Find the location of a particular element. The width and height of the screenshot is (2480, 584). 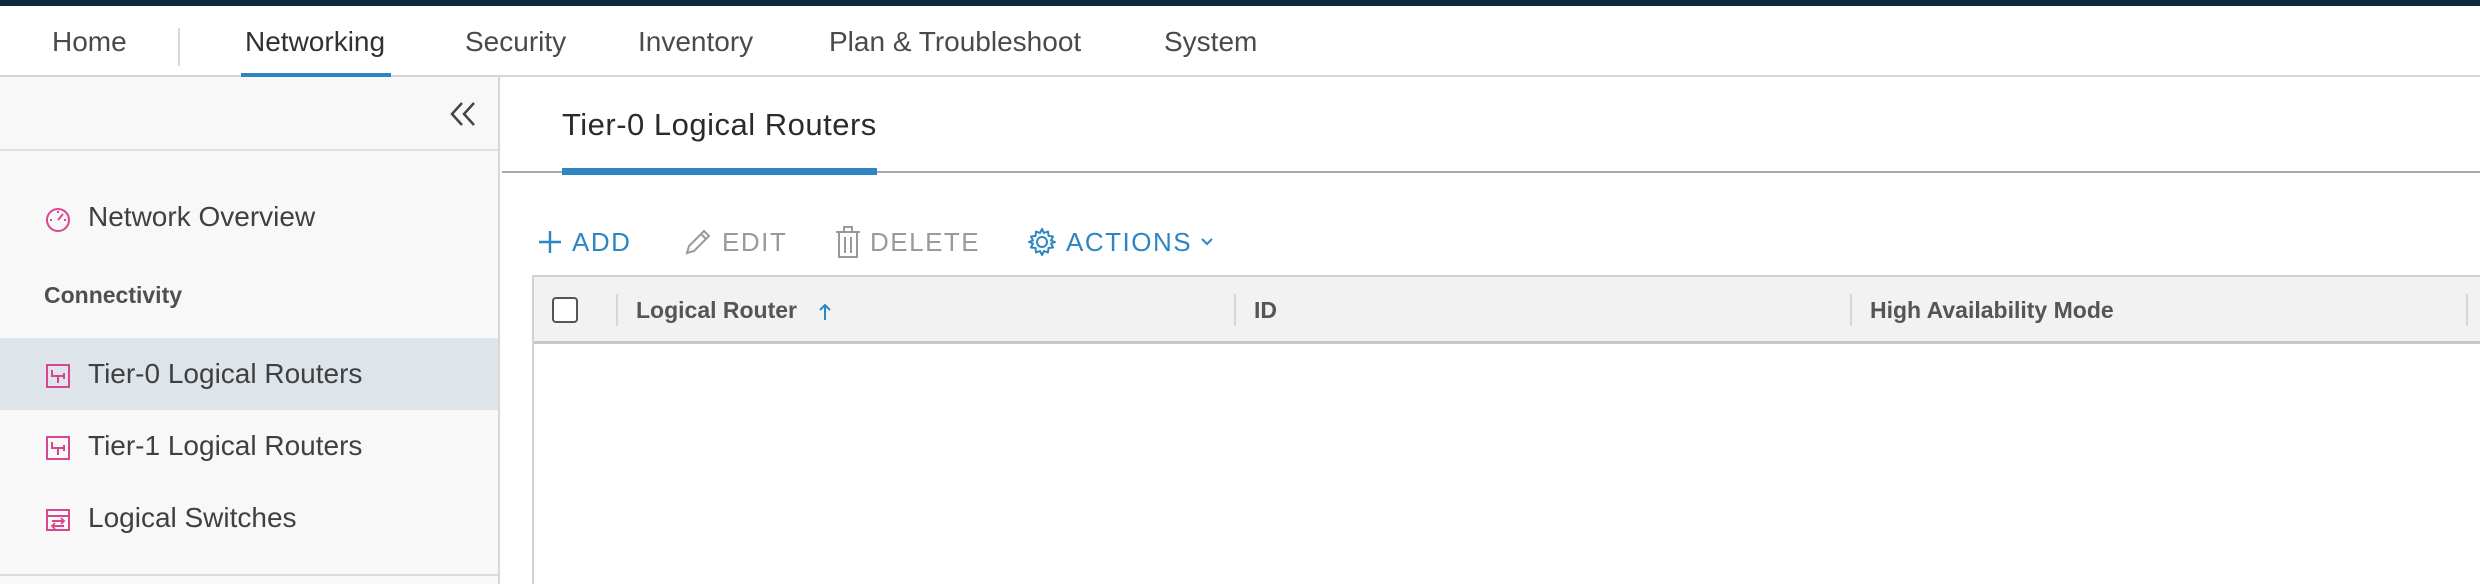

page-header: Tier-0 Logical Routers is located at coordinates (1491, 126).